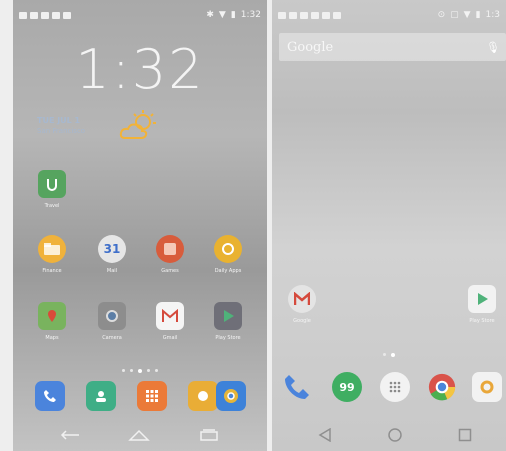  What do you see at coordinates (454, 15) in the screenshot?
I see `vibrate-icon: ▢` at bounding box center [454, 15].